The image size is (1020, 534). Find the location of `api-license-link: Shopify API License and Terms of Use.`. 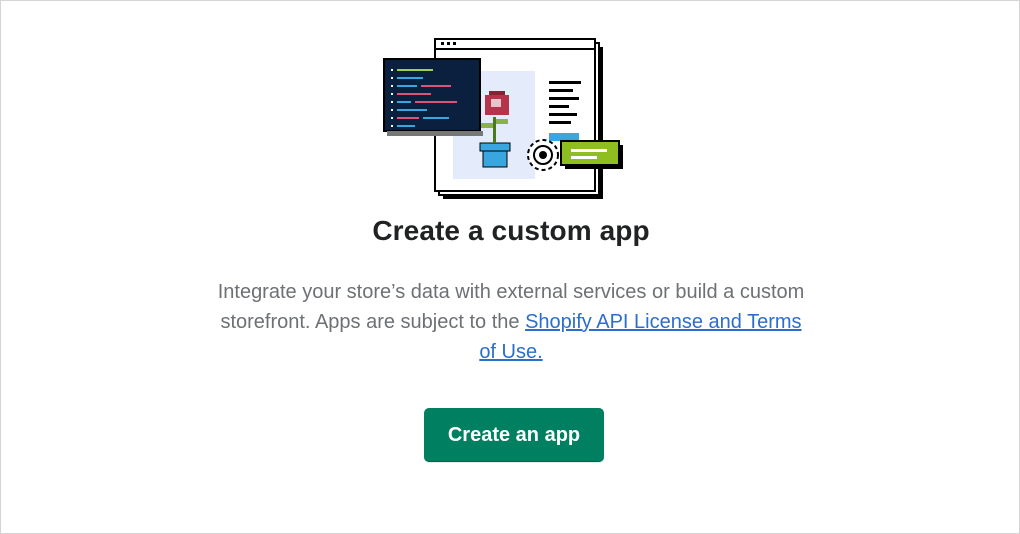

api-license-link: Shopify API License and Terms of Use. is located at coordinates (640, 337).